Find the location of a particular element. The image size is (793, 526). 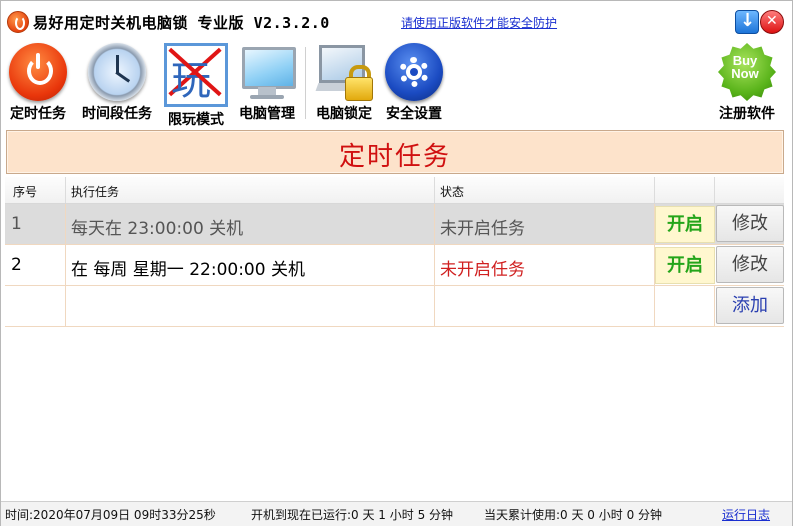

toolbar-item-label: 注册软件 is located at coordinates (747, 114).